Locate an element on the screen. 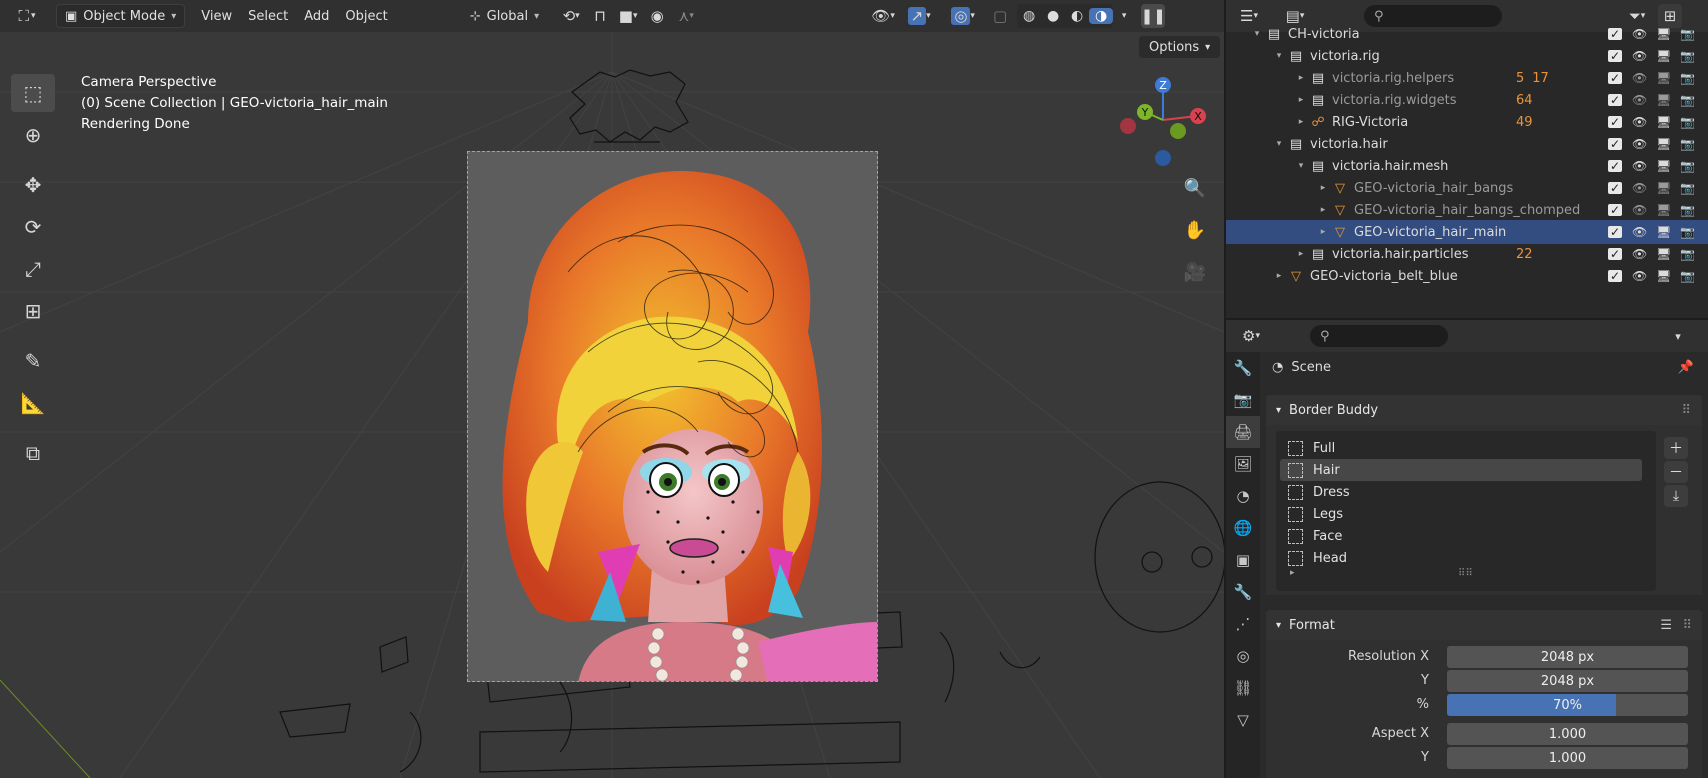 The image size is (1708, 778). outliner-row: ▸ ▽ GEO-victoria_hair_bangs_chomped ✓ 👁 🖥 📷 is located at coordinates (1467, 210).